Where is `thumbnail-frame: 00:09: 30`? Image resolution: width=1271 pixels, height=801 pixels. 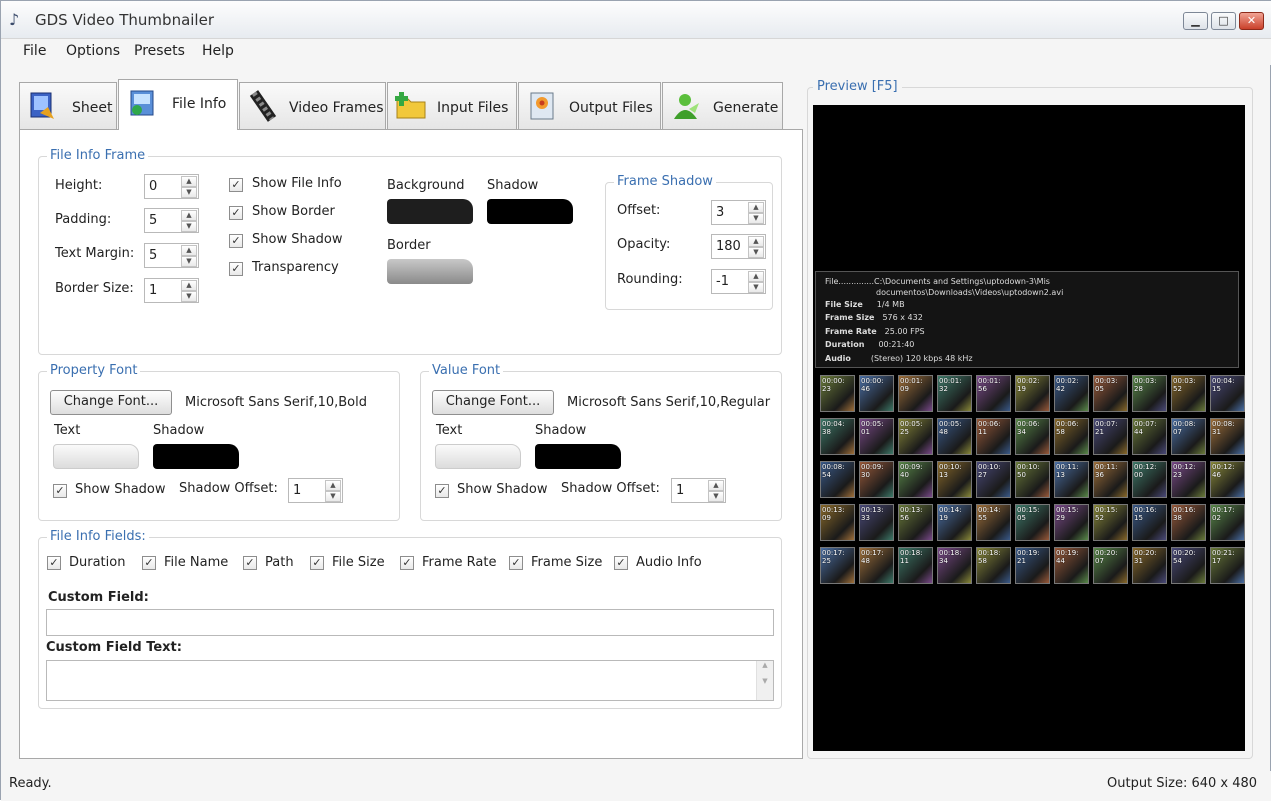 thumbnail-frame: 00:09: 30 is located at coordinates (876, 479).